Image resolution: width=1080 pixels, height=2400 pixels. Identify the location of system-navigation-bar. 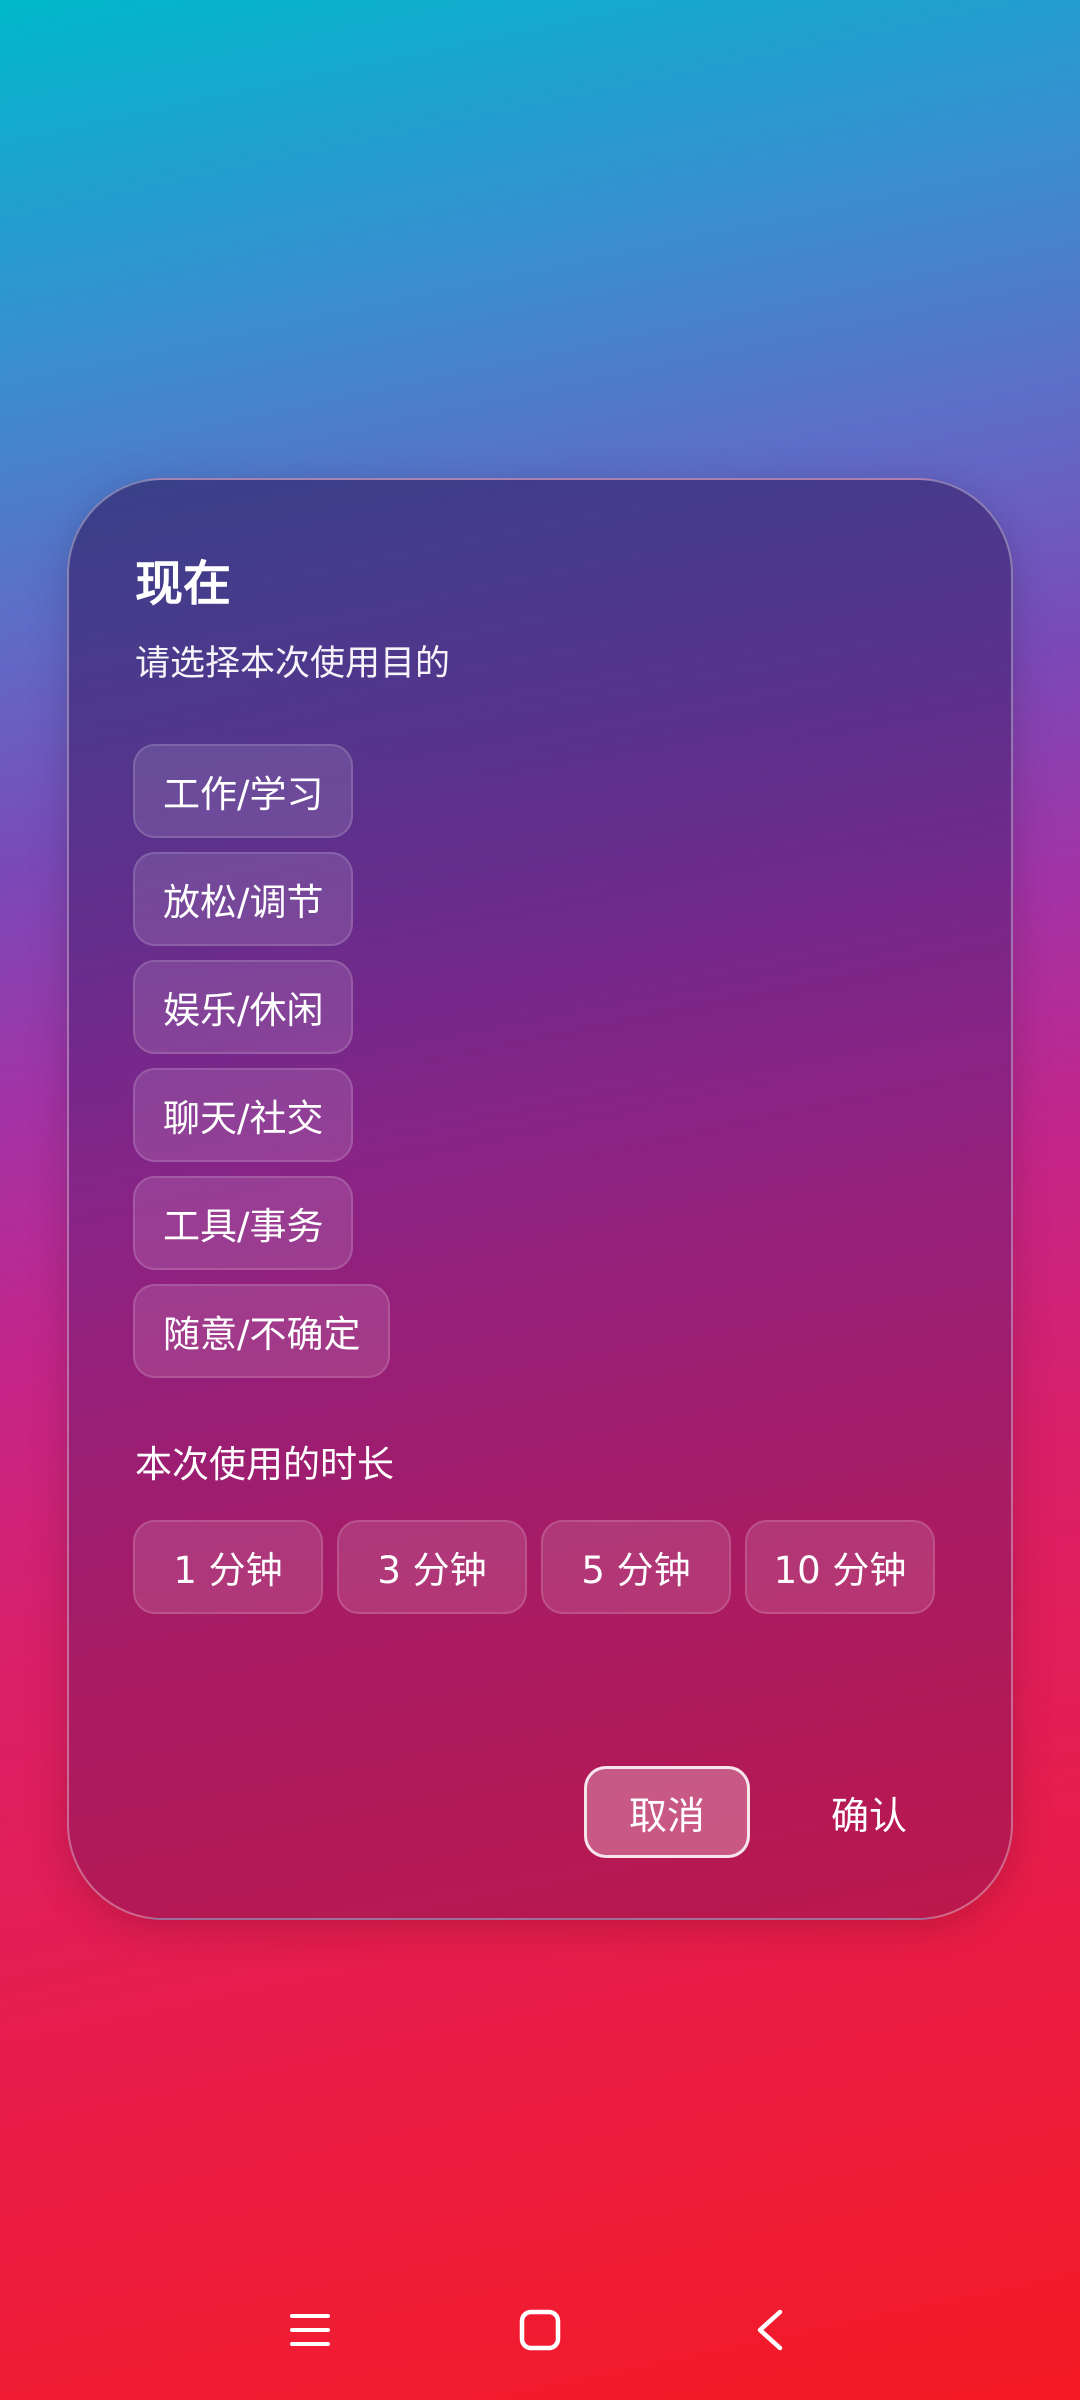
(540, 2330).